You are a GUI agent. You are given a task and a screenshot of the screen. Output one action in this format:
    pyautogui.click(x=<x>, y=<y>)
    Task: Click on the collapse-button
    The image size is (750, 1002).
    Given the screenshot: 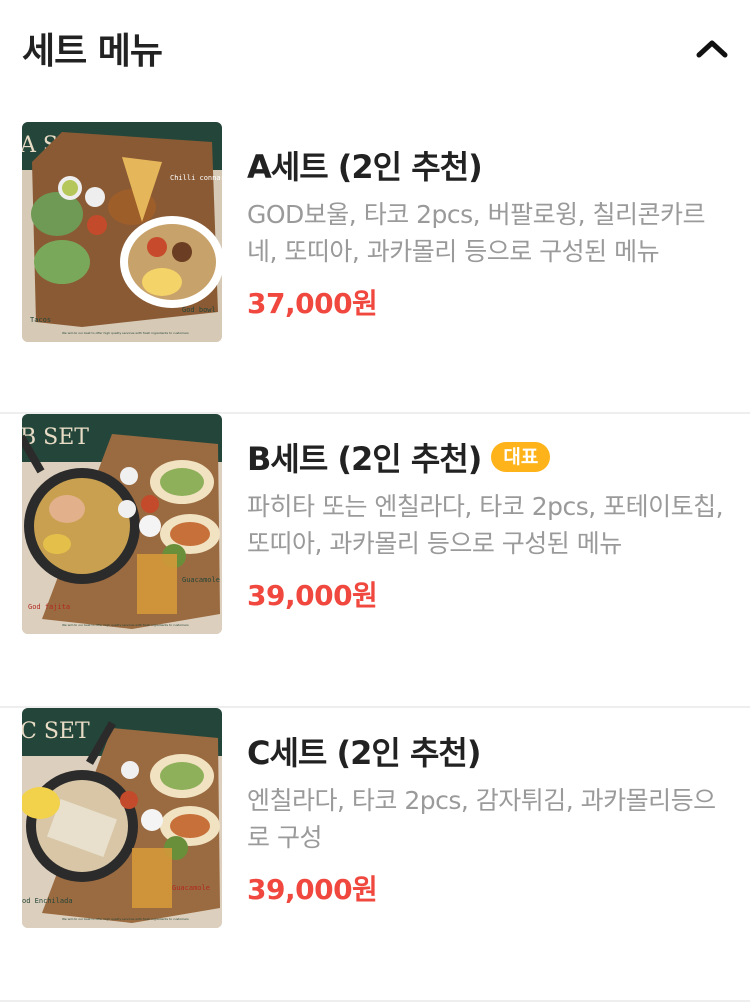 What is the action you would take?
    pyautogui.click(x=712, y=48)
    